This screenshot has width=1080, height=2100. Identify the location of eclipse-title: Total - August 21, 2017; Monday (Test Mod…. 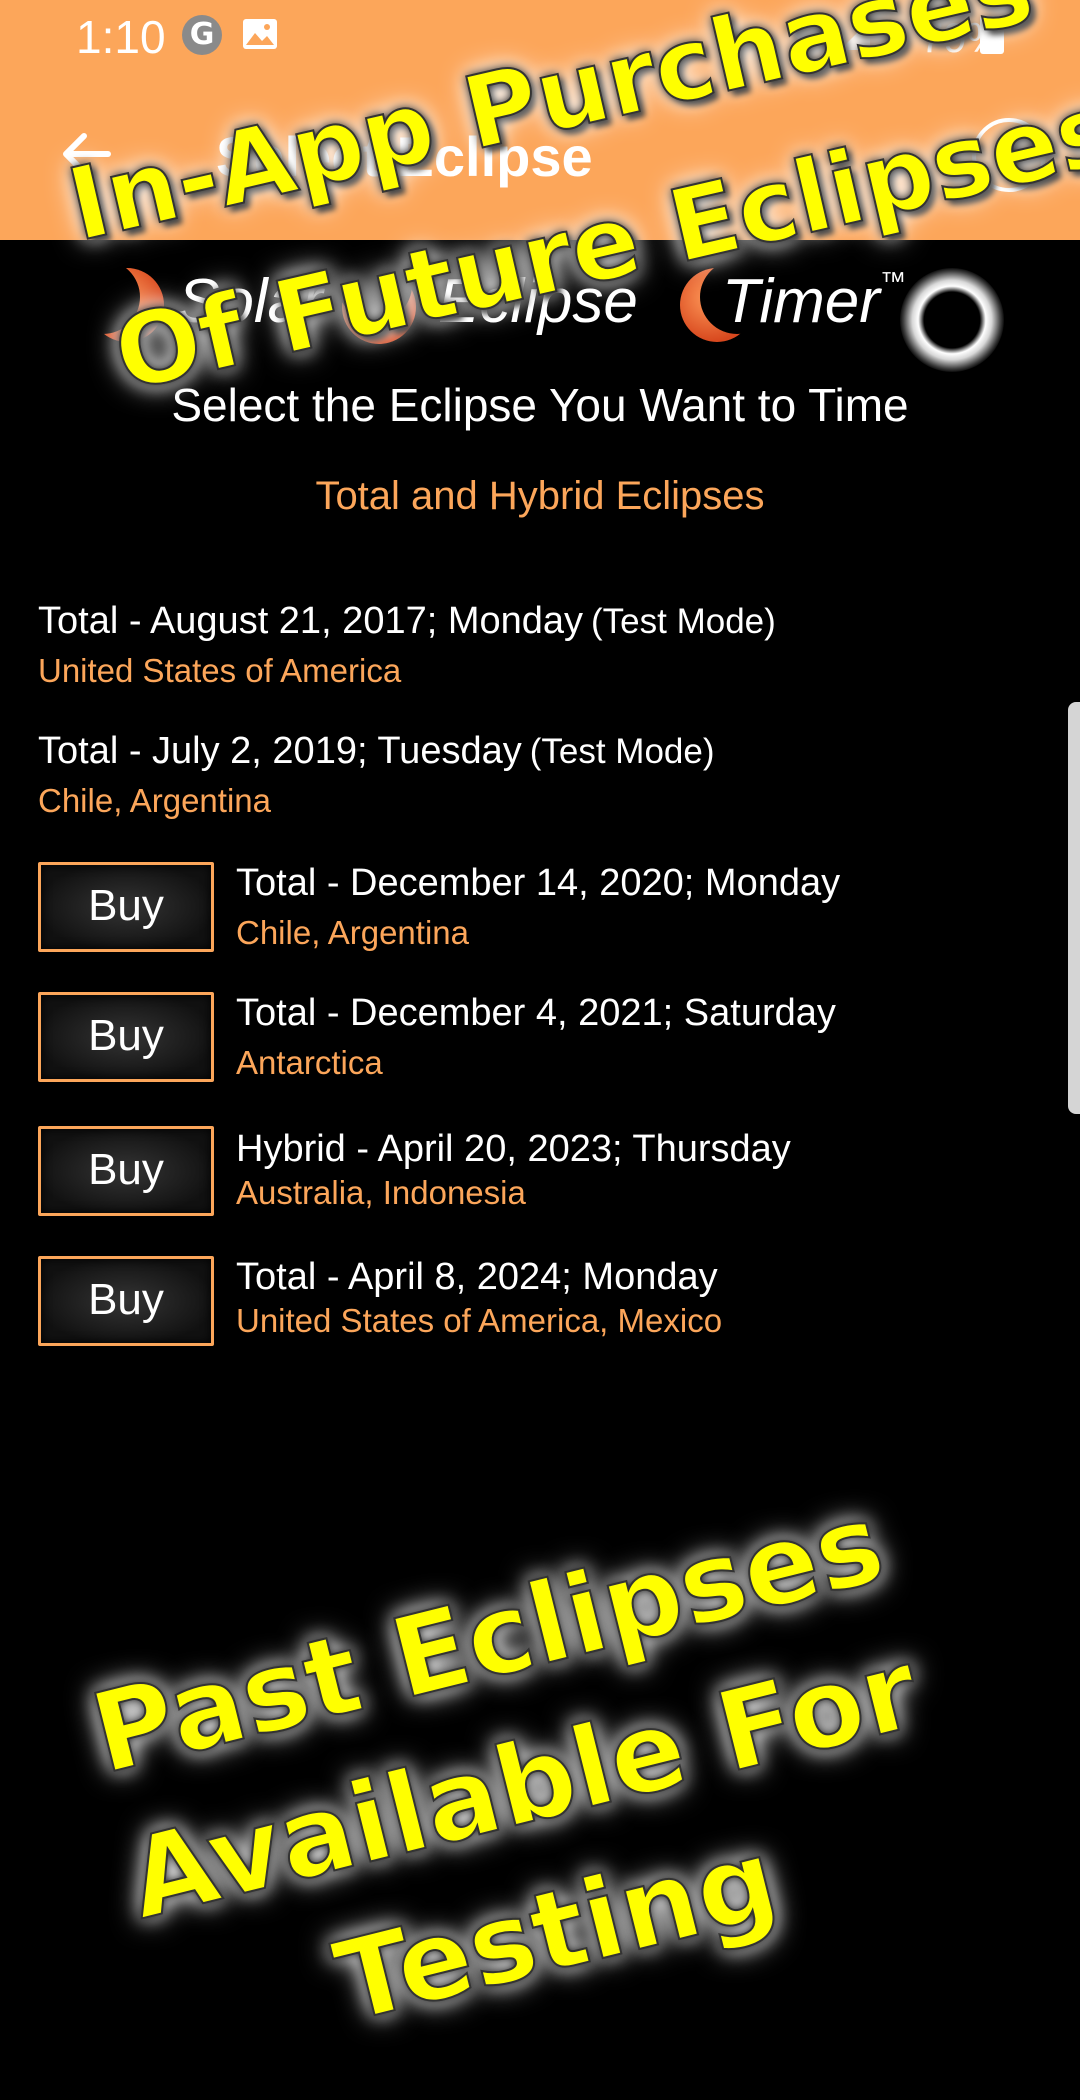
(407, 621).